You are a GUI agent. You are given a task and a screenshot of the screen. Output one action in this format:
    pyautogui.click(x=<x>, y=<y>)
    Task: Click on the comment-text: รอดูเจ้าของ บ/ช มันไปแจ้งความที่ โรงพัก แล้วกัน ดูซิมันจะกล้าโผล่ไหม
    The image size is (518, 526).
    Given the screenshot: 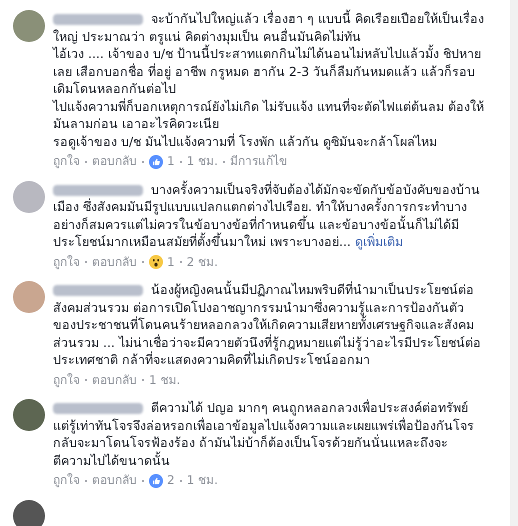 What is the action you would take?
    pyautogui.click(x=245, y=141)
    